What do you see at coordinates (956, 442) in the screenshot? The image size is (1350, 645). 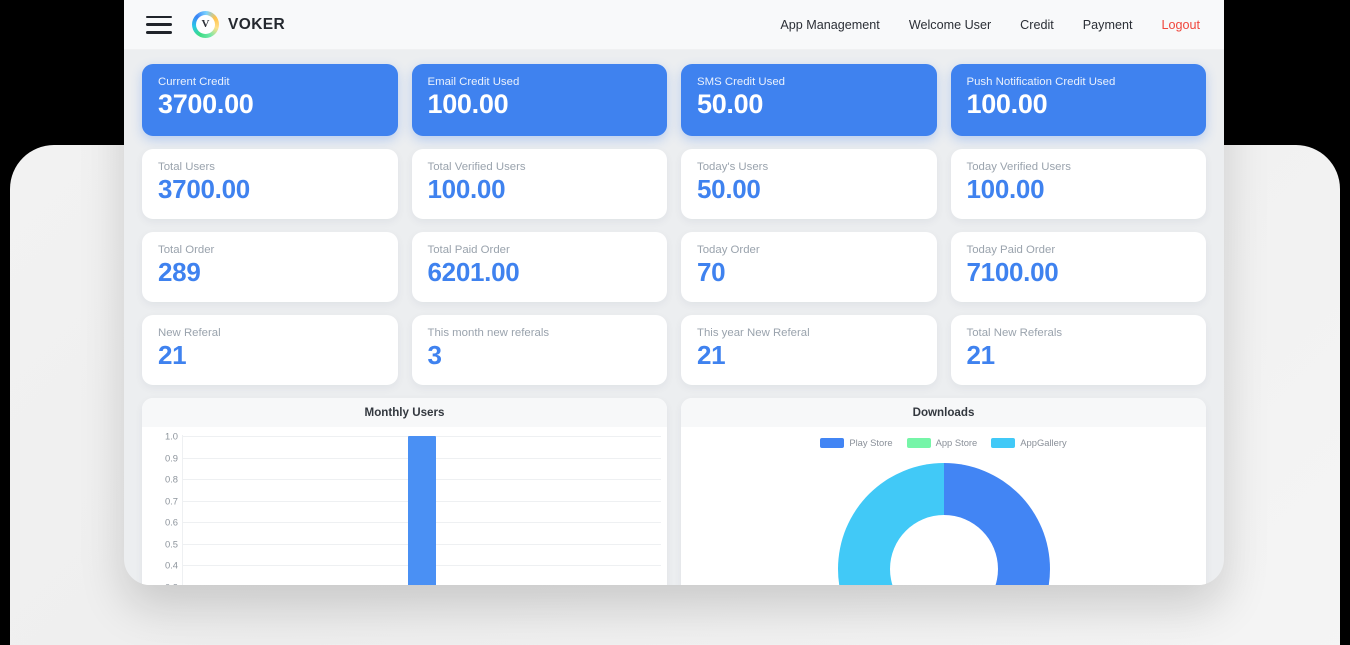 I see `legend-label: App Store` at bounding box center [956, 442].